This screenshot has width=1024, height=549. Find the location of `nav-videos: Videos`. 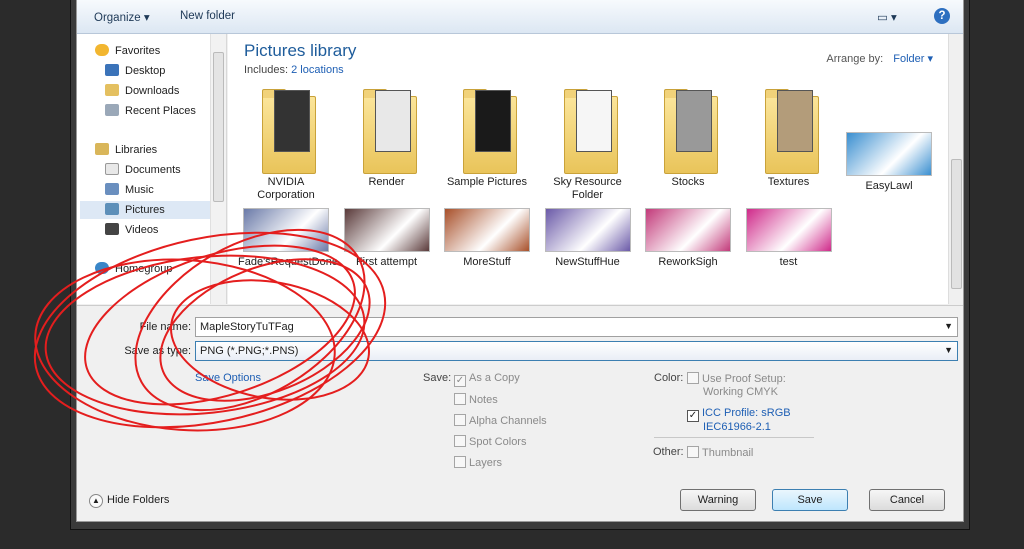

nav-videos: Videos is located at coordinates (131, 230).